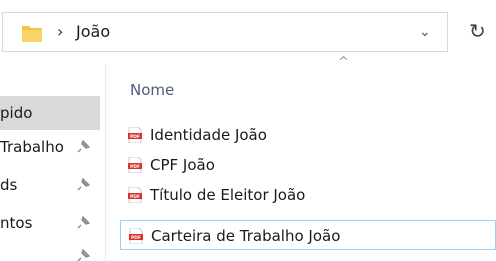 Image resolution: width=496 pixels, height=261 pixels. I want to click on nav-item-downloads: ds, so click(50, 185).